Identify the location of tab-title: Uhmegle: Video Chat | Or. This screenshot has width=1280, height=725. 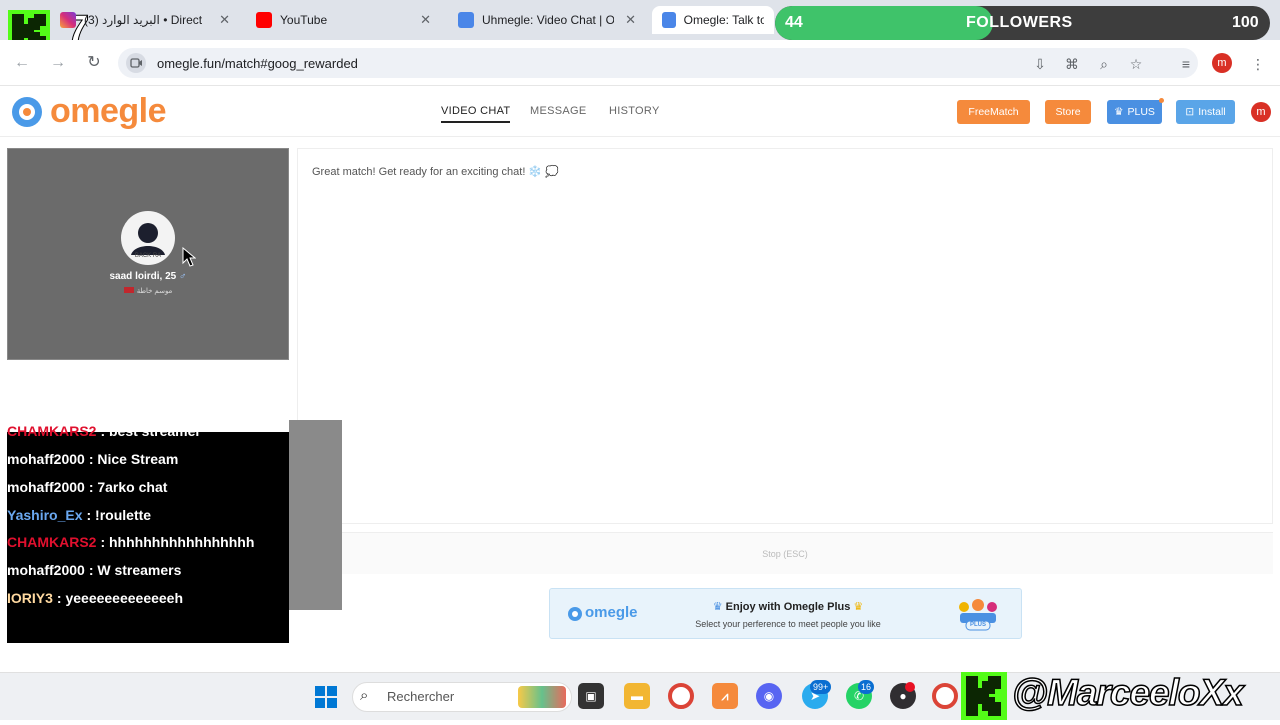
(548, 20).